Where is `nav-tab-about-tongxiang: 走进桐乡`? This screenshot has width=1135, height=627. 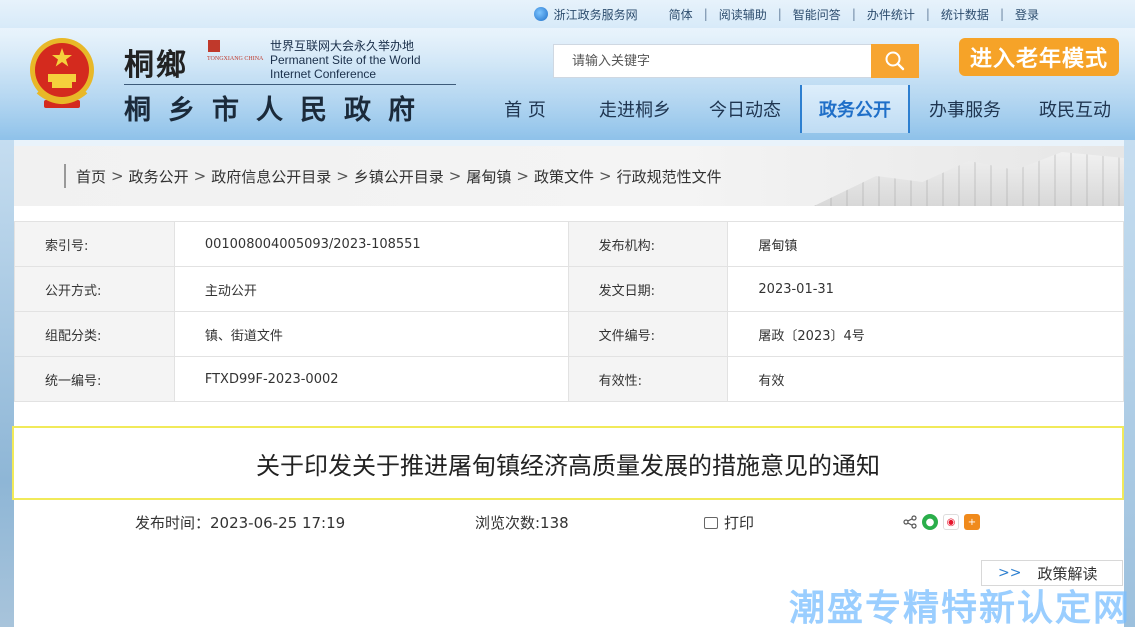 nav-tab-about-tongxiang: 走进桐乡 is located at coordinates (635, 109).